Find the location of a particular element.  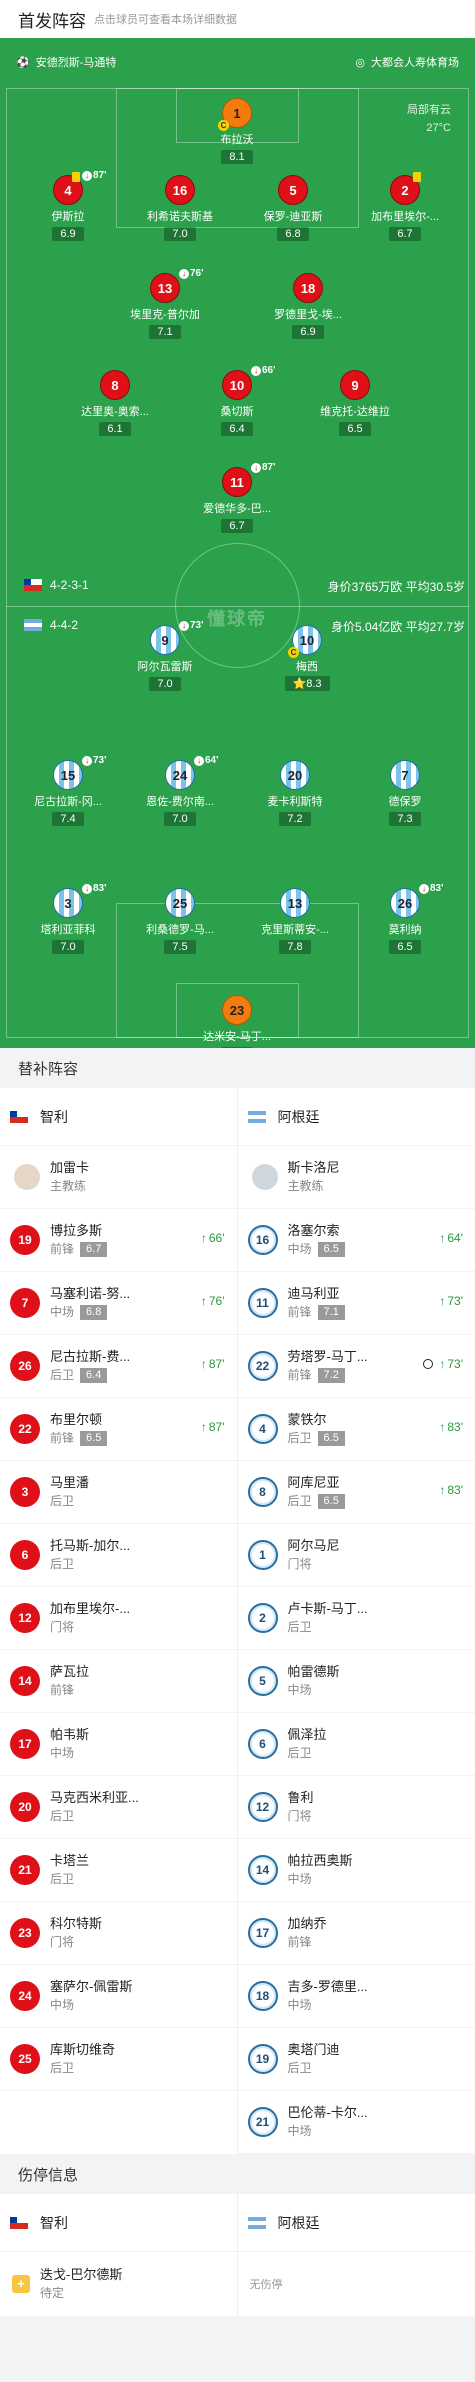

sub-player-row: 3 马里潘 后卫 is located at coordinates (118, 1492).